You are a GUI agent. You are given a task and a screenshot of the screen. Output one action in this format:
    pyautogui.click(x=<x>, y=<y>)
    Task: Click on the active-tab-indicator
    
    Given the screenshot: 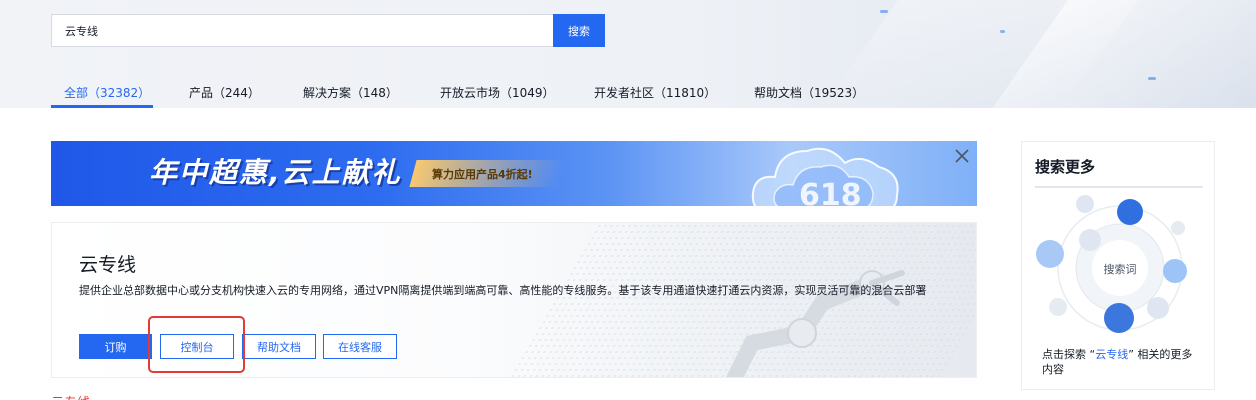 What is the action you would take?
    pyautogui.click(x=102, y=106)
    